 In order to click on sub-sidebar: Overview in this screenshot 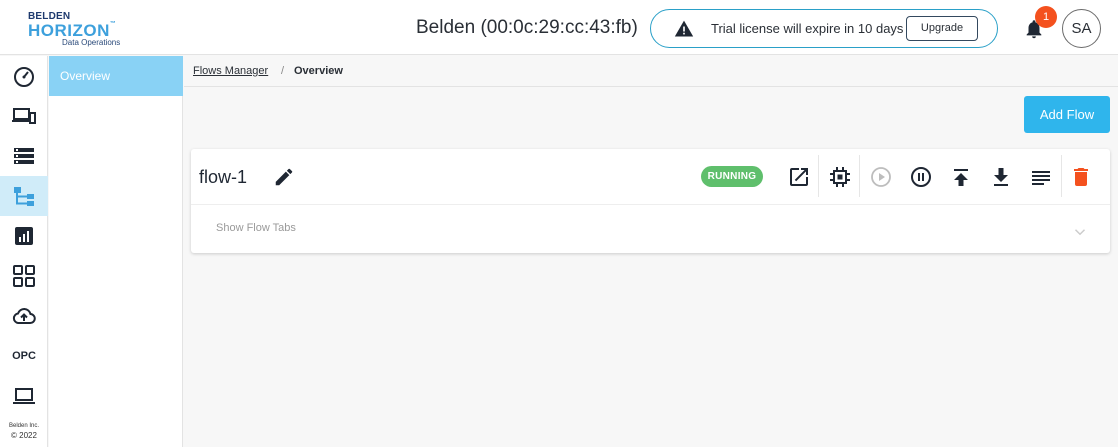, I will do `click(116, 251)`.